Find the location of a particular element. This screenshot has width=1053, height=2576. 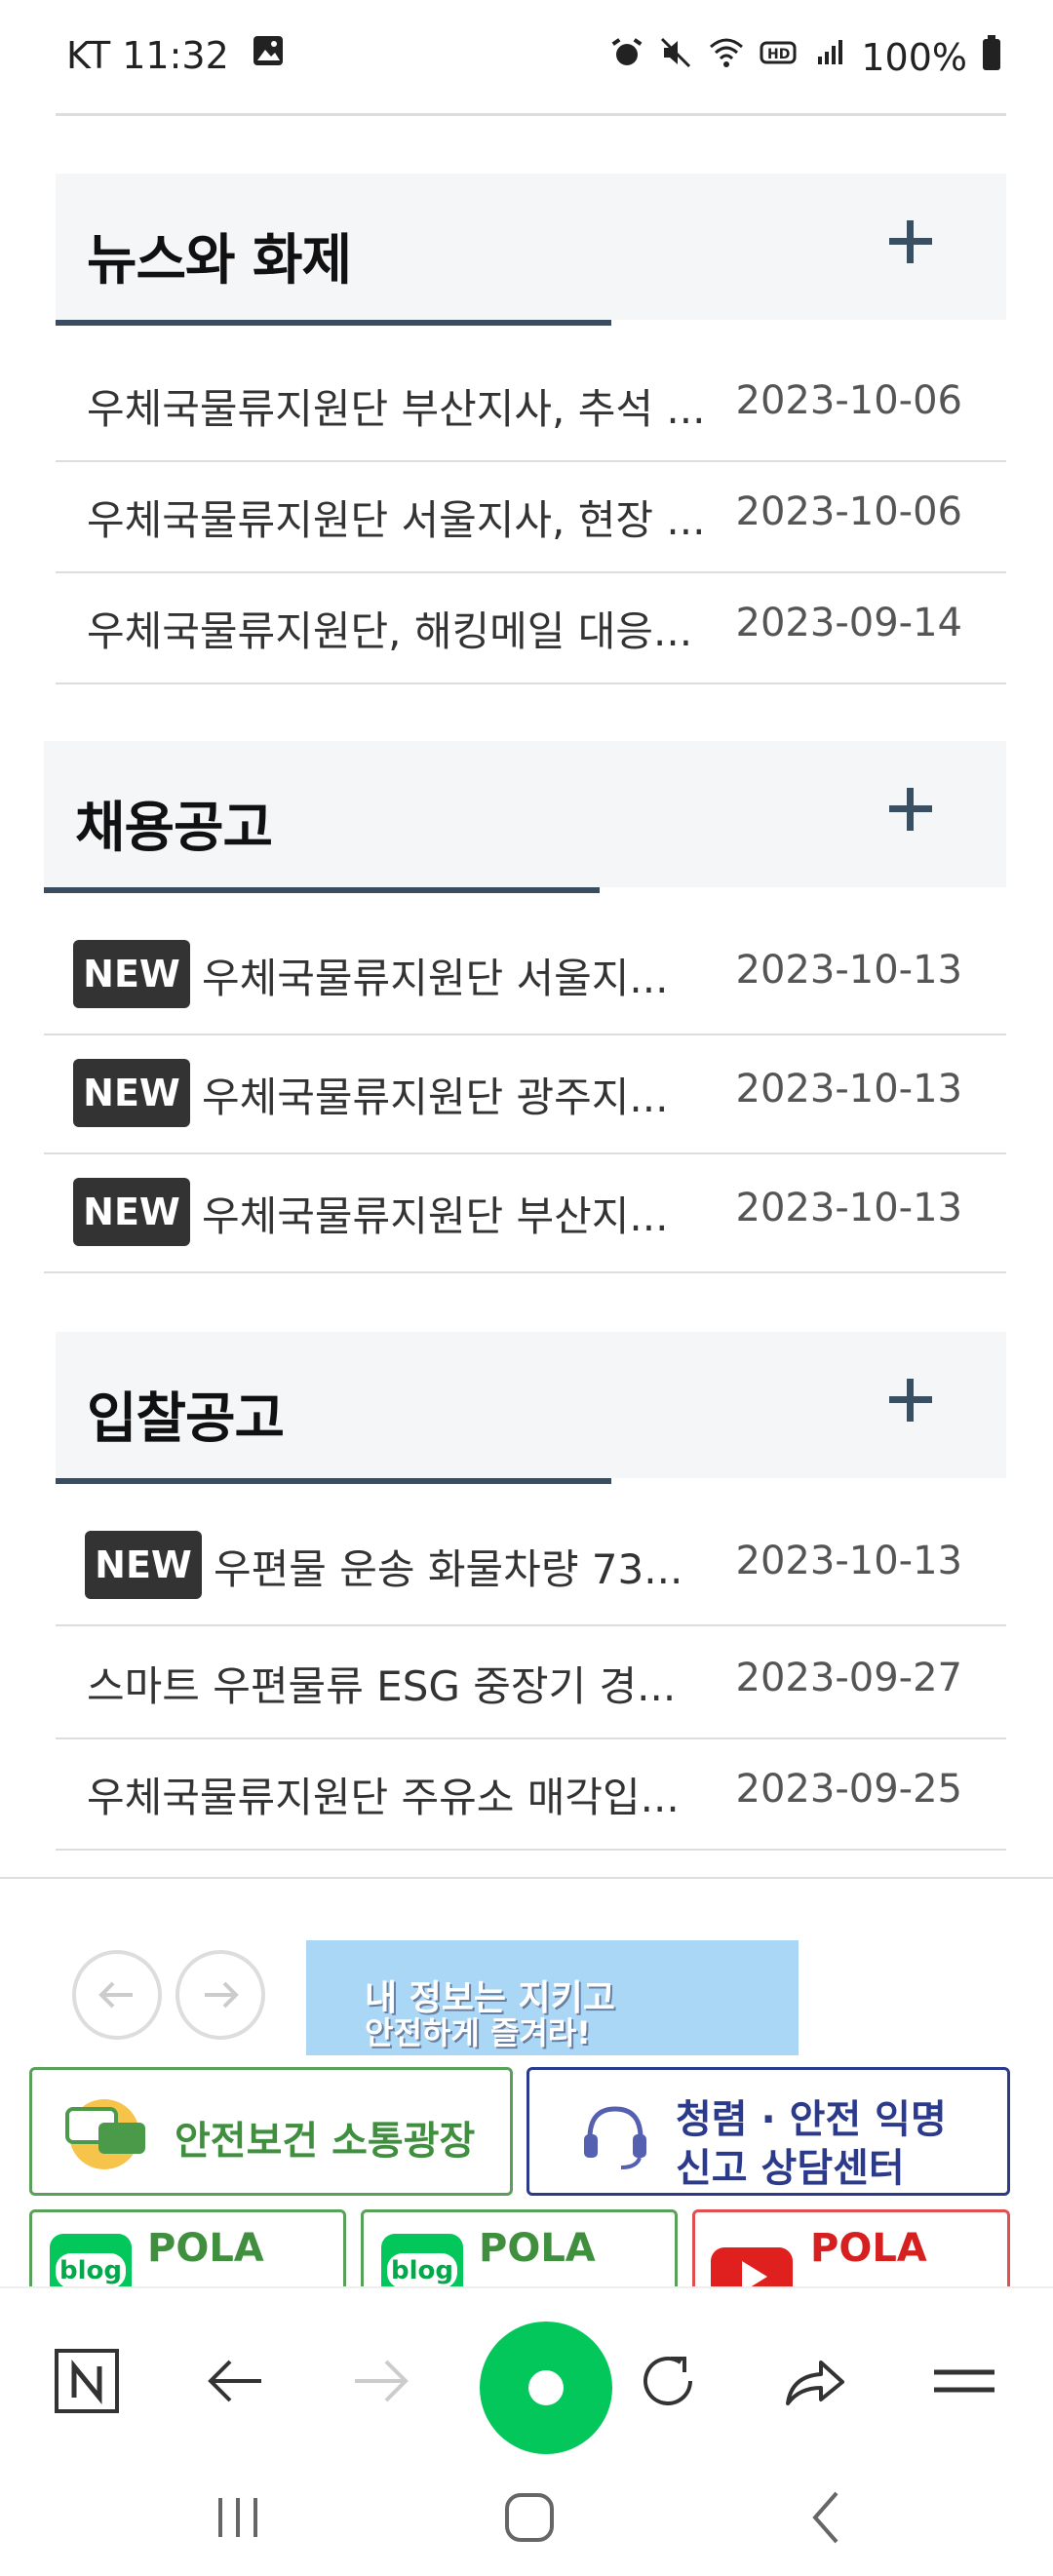

news-section-header: 뉴스와 화제 is located at coordinates (531, 247).